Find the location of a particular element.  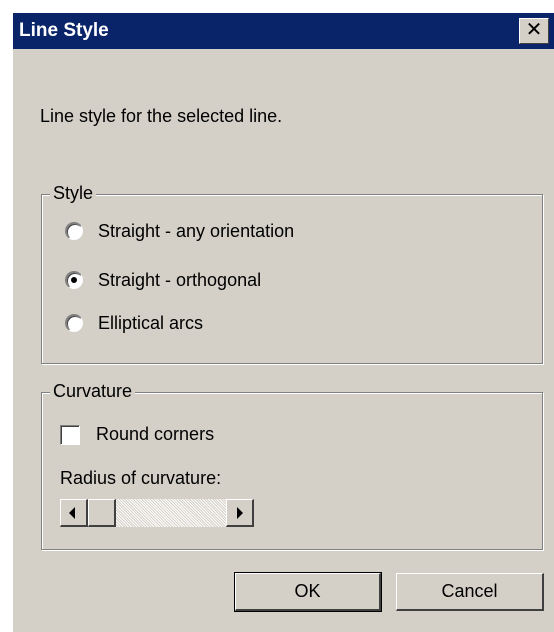

radio-label: Elliptical arcs is located at coordinates (151, 323).